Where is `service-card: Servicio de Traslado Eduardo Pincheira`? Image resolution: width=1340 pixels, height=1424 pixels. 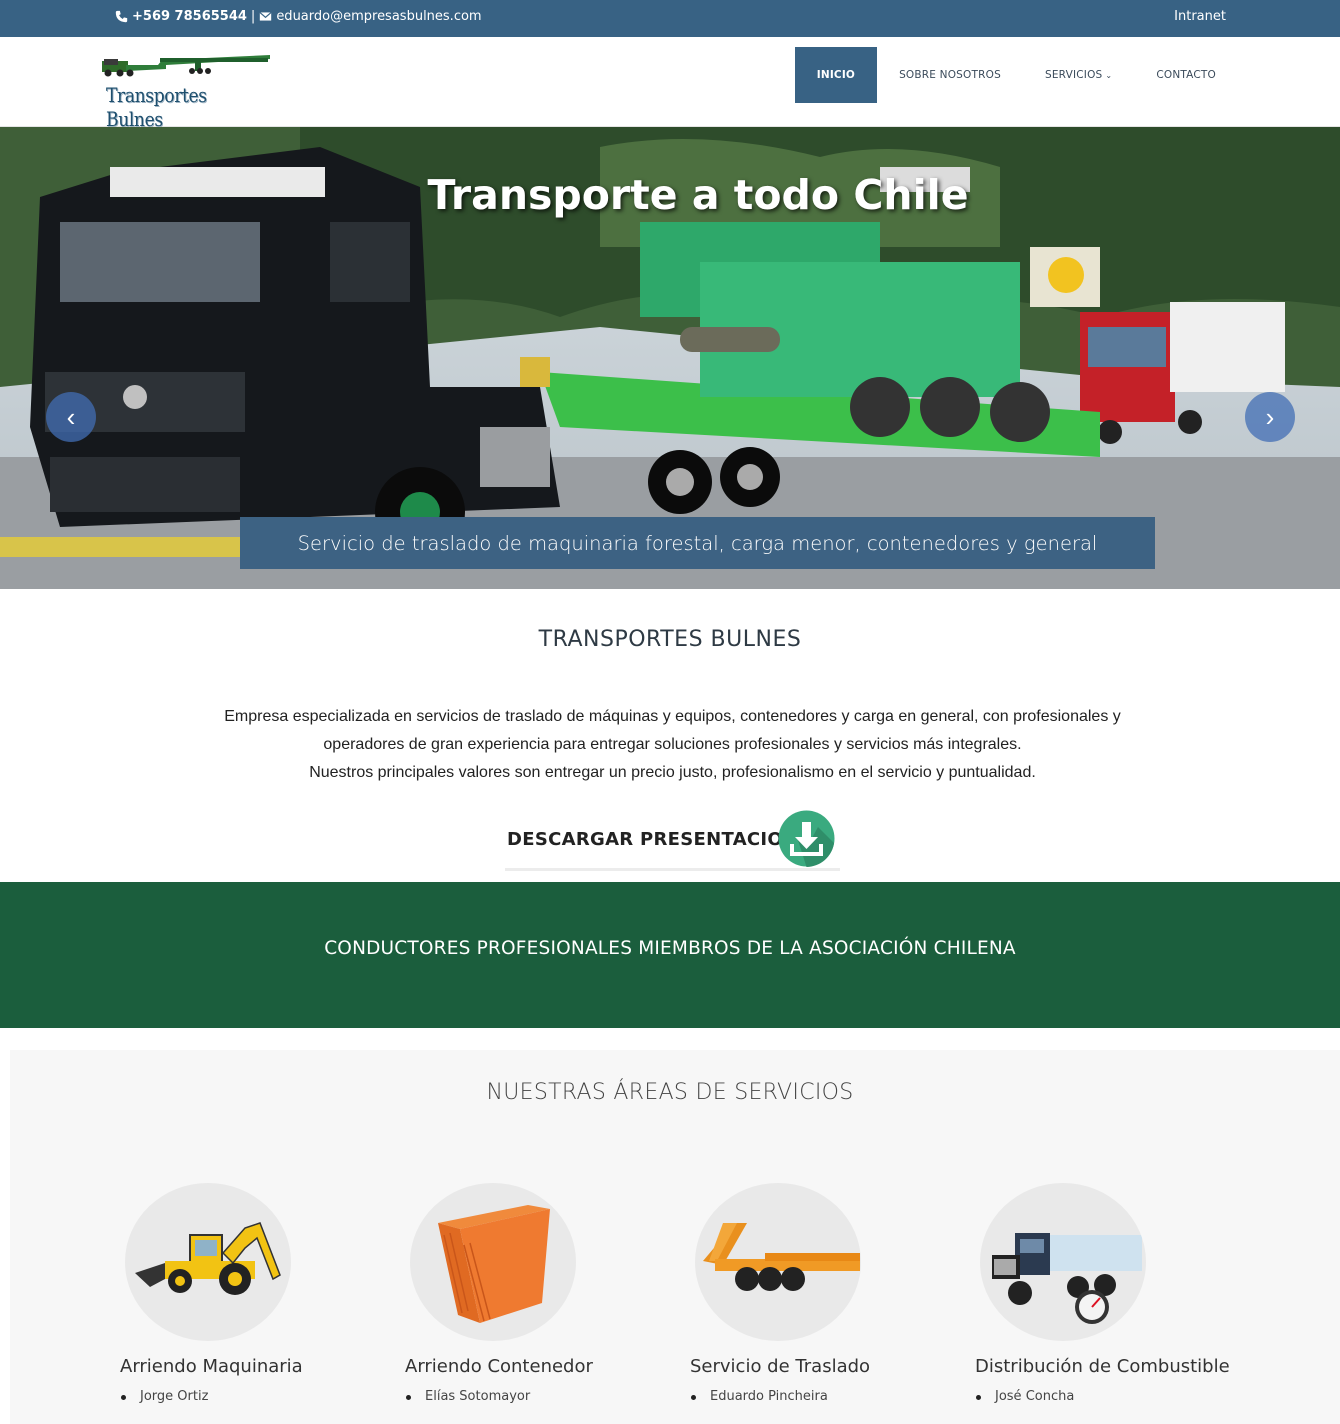 service-card: Servicio de Traslado Eduardo Pincheira is located at coordinates (820, 1303).